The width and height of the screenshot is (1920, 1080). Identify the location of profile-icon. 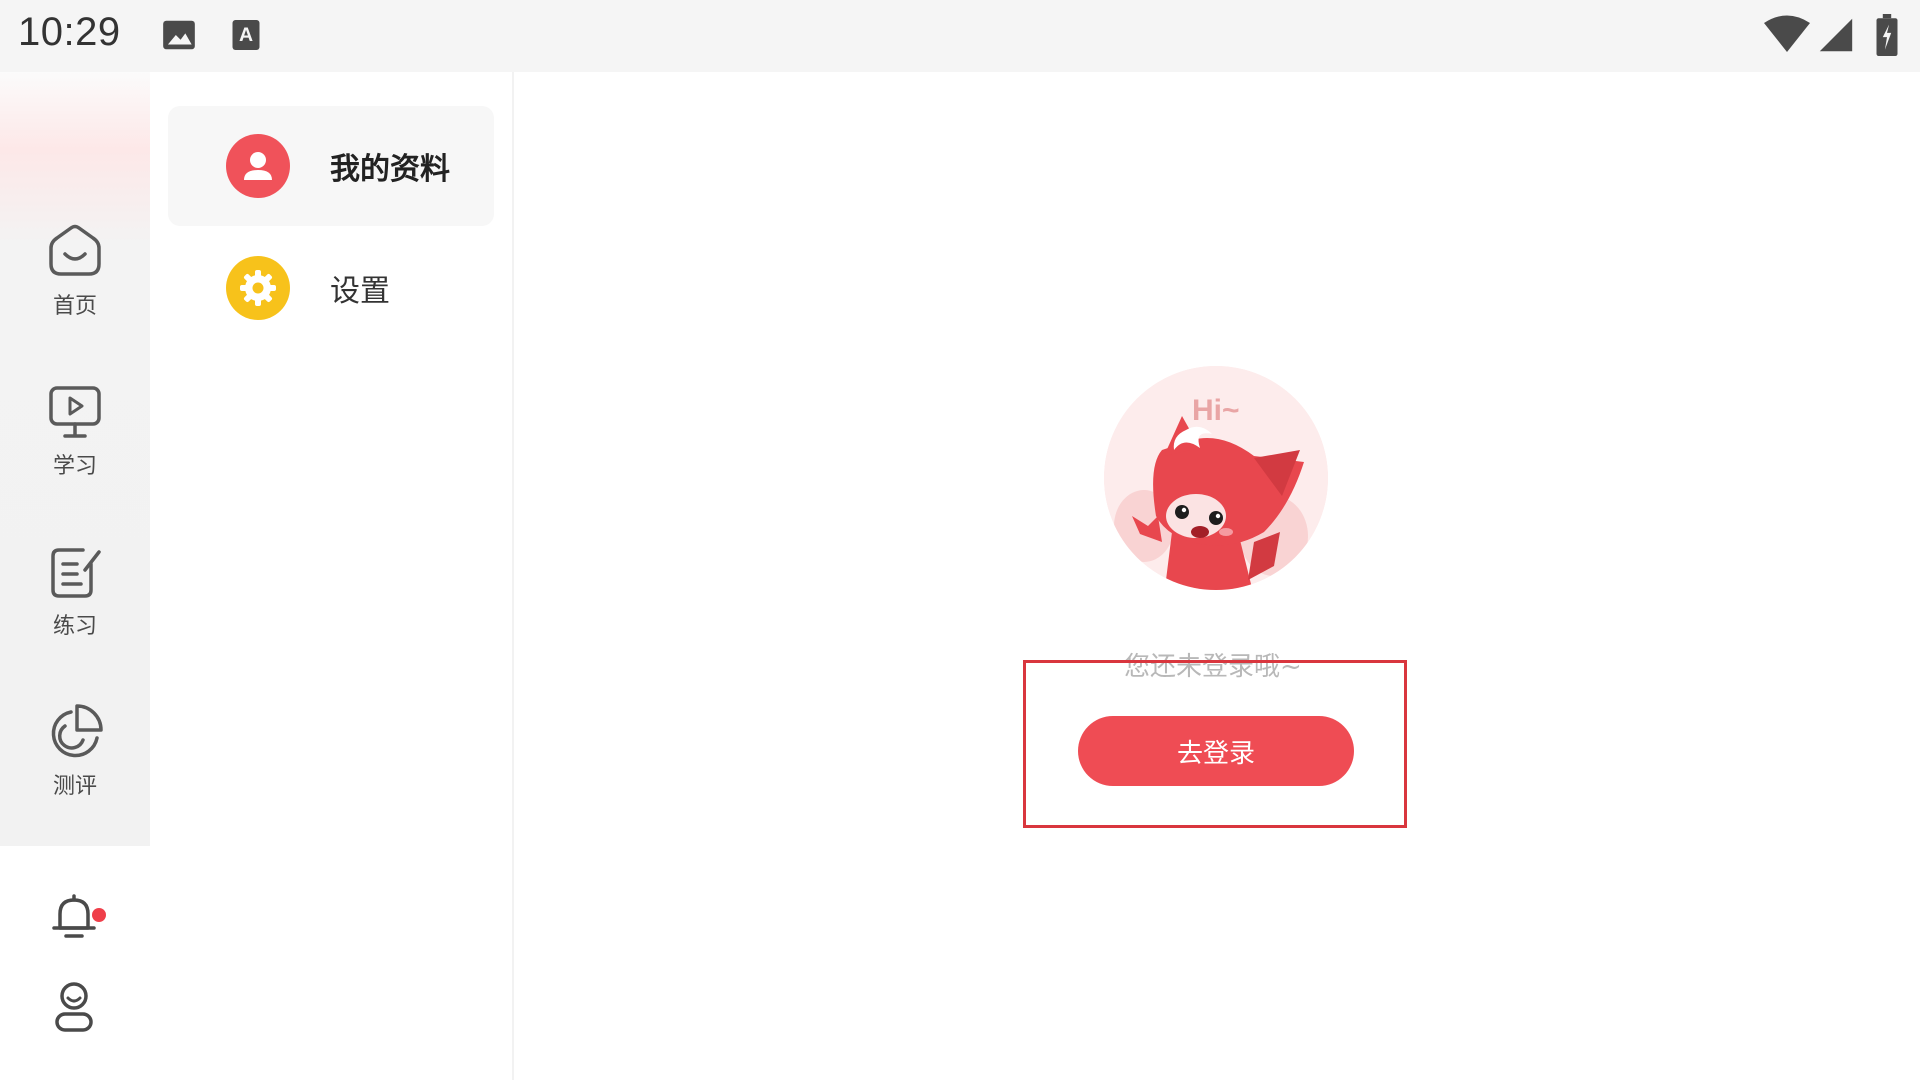
(258, 166).